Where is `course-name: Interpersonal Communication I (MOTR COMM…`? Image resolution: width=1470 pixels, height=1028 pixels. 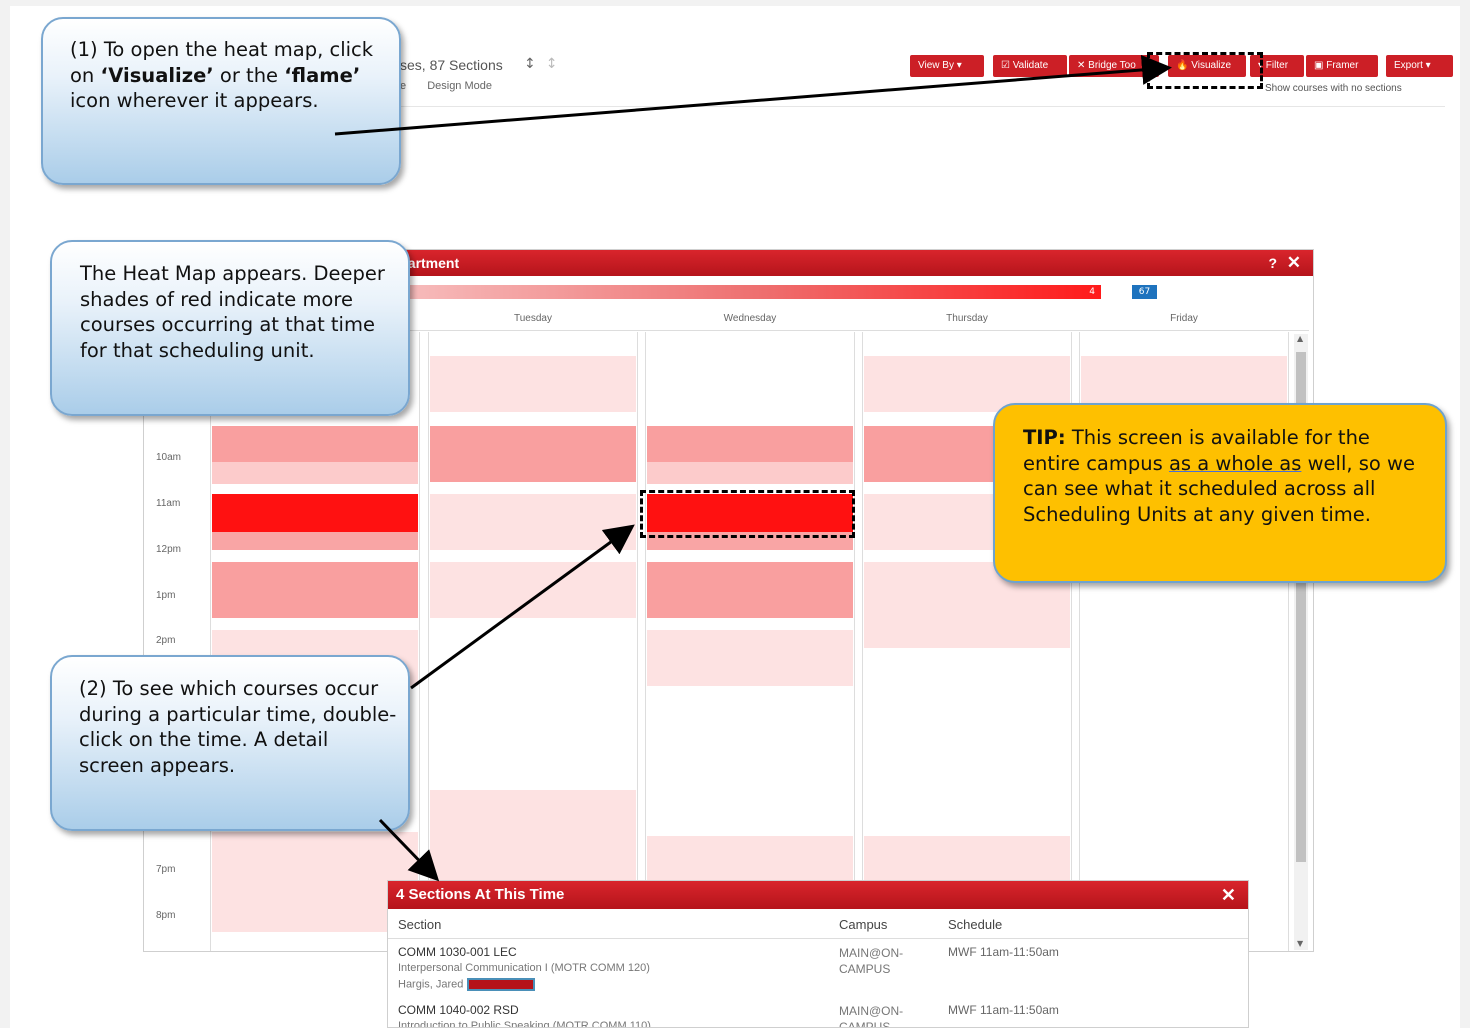
course-name: Interpersonal Communication I (MOTR COMM… is located at coordinates (524, 968).